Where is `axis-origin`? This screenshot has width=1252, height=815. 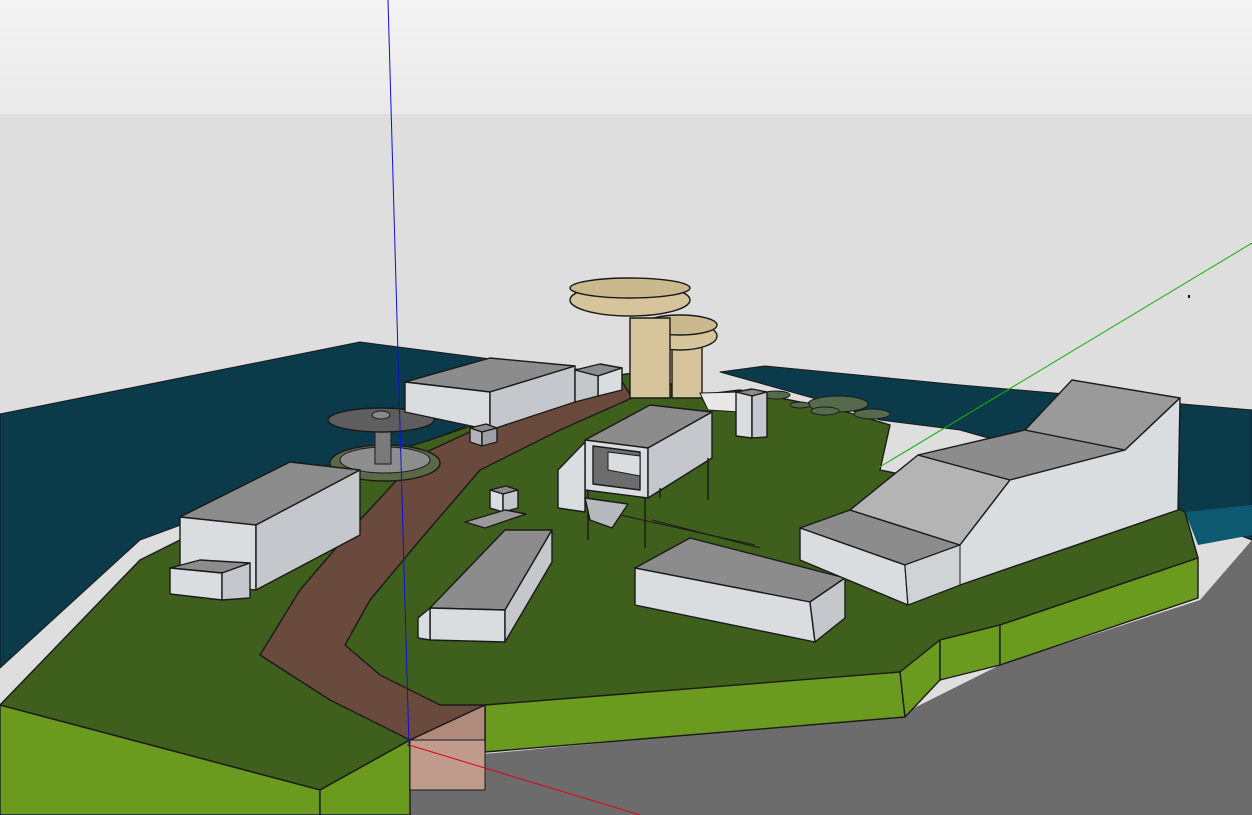 axis-origin is located at coordinates (409, 745).